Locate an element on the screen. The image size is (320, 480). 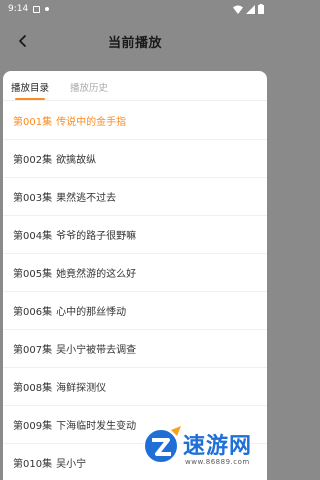
status-bar: 9:14 is located at coordinates (135, 9).